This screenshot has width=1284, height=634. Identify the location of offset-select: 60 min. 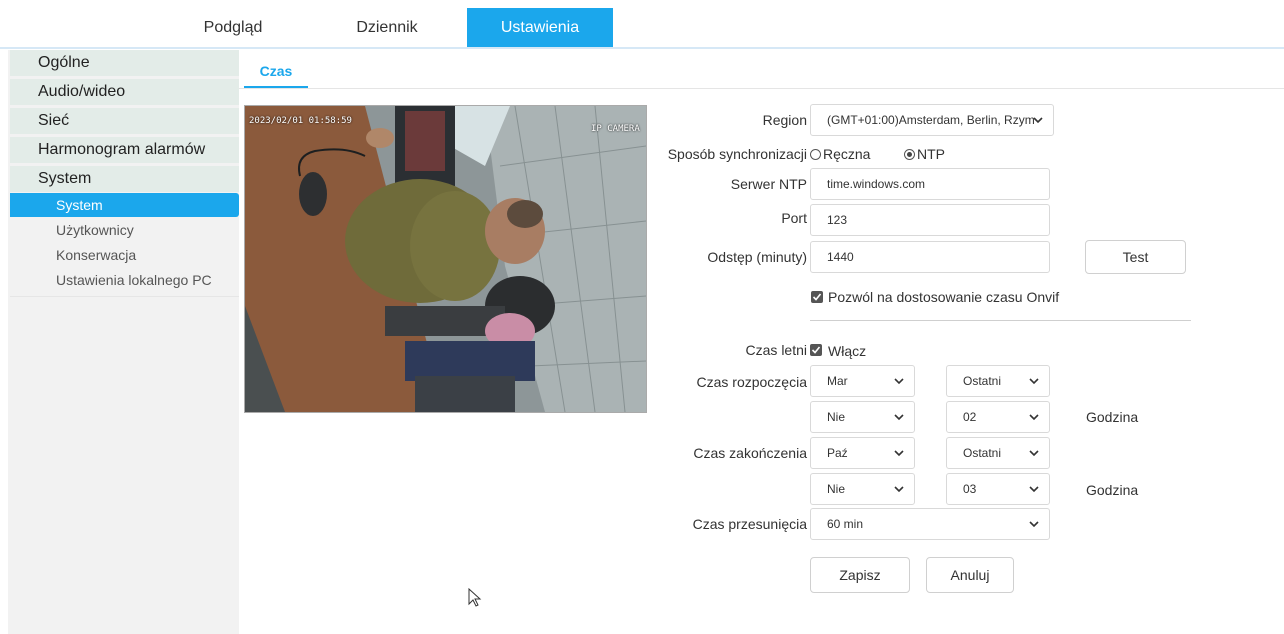
(930, 524).